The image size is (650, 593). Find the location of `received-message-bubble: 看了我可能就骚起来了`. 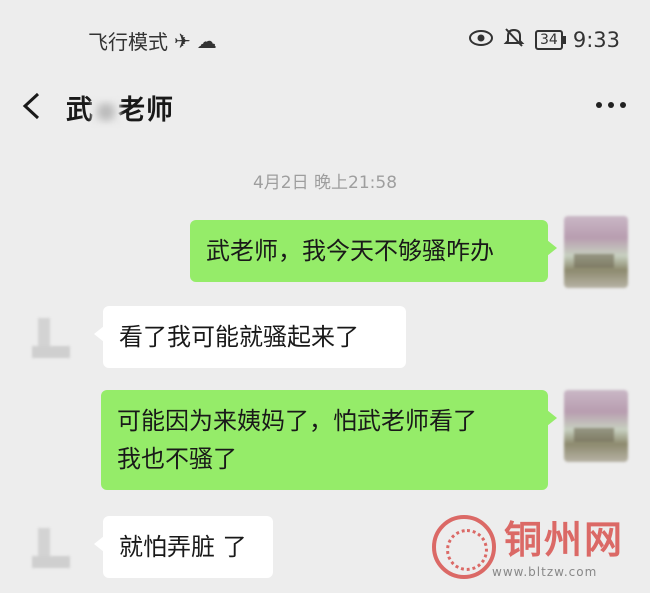

received-message-bubble: 看了我可能就骚起来了 is located at coordinates (250, 337).